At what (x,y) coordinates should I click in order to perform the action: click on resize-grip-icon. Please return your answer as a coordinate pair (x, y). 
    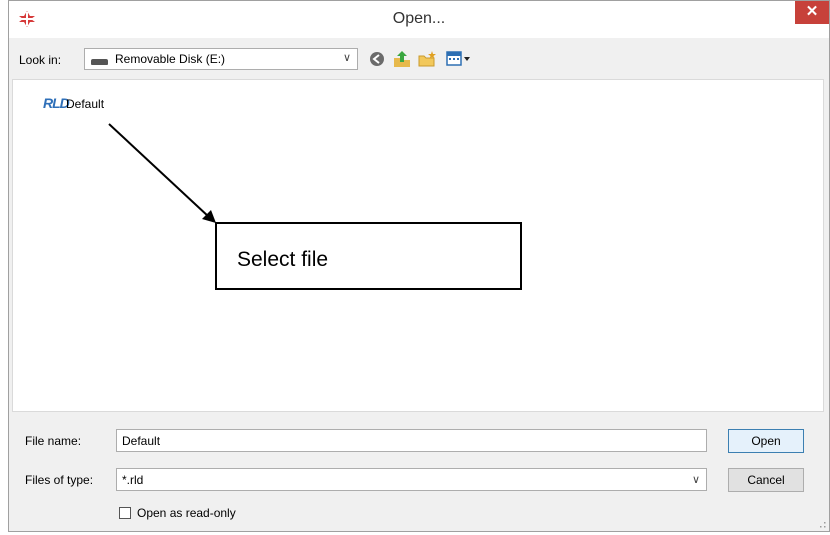
    Looking at the image, I should click on (822, 524).